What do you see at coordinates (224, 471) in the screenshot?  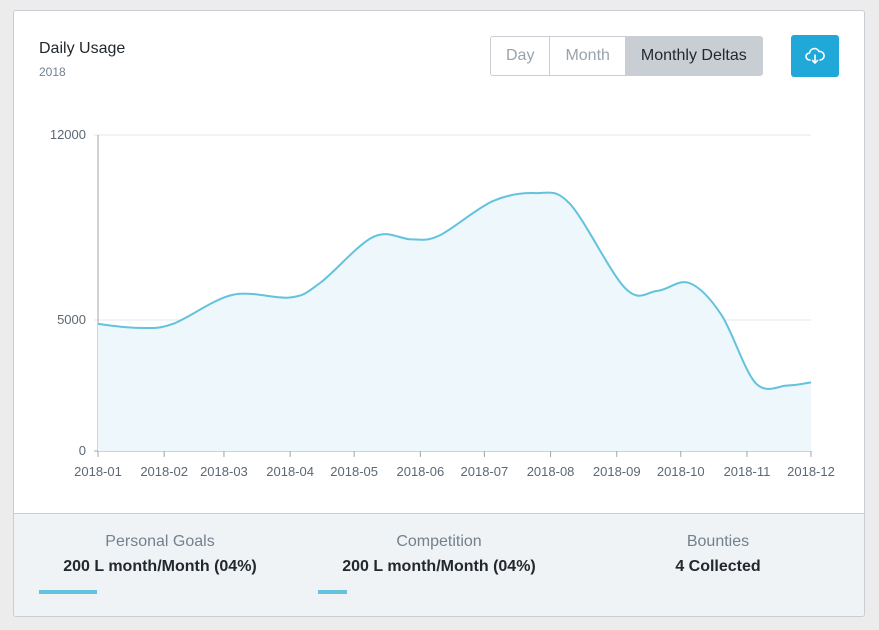 I see `x-tick-label: 2018-03` at bounding box center [224, 471].